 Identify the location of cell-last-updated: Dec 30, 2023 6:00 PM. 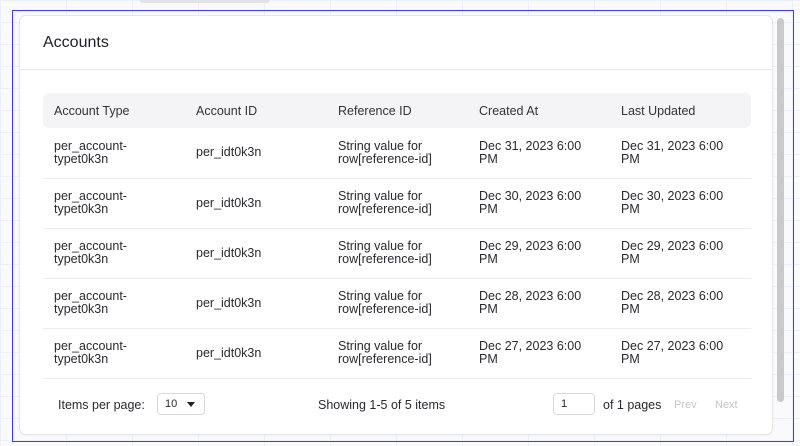
(680, 203).